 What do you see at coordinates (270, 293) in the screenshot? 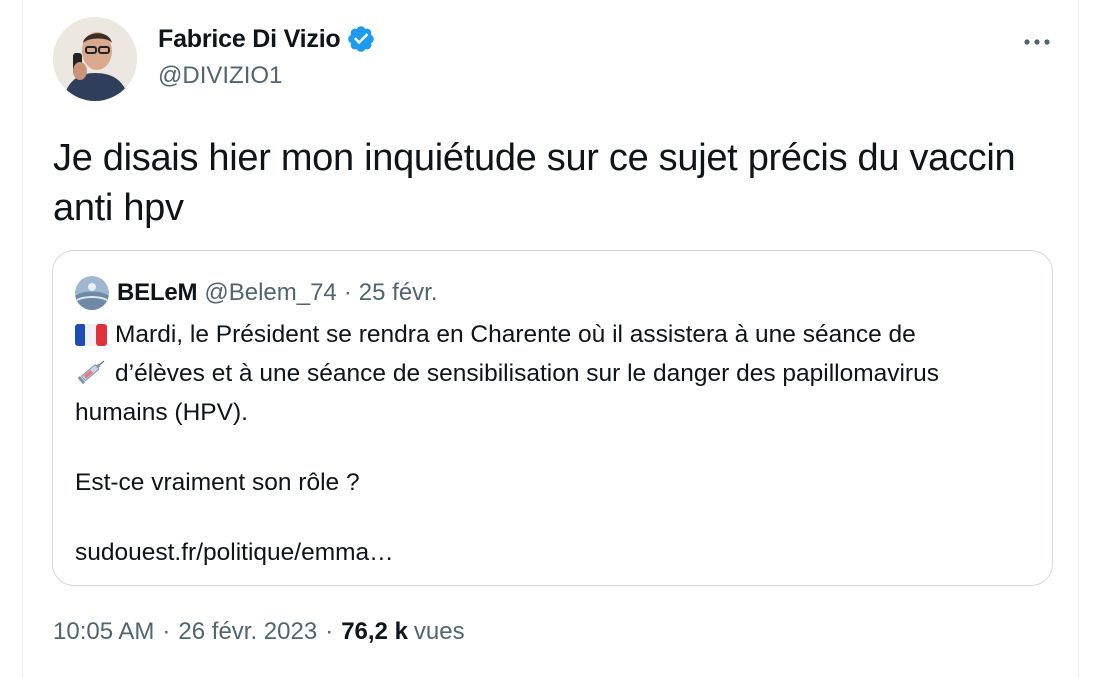
I see `quoted-author-handle: @Belem_74` at bounding box center [270, 293].